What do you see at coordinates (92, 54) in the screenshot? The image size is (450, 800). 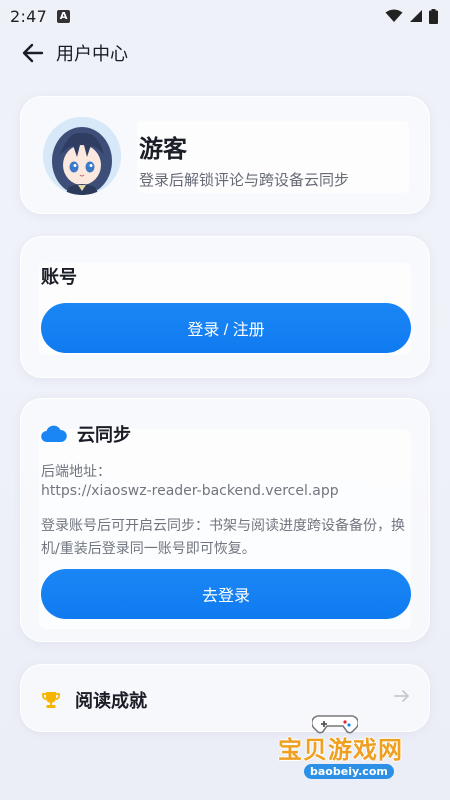 I see `page-title: 用户中心` at bounding box center [92, 54].